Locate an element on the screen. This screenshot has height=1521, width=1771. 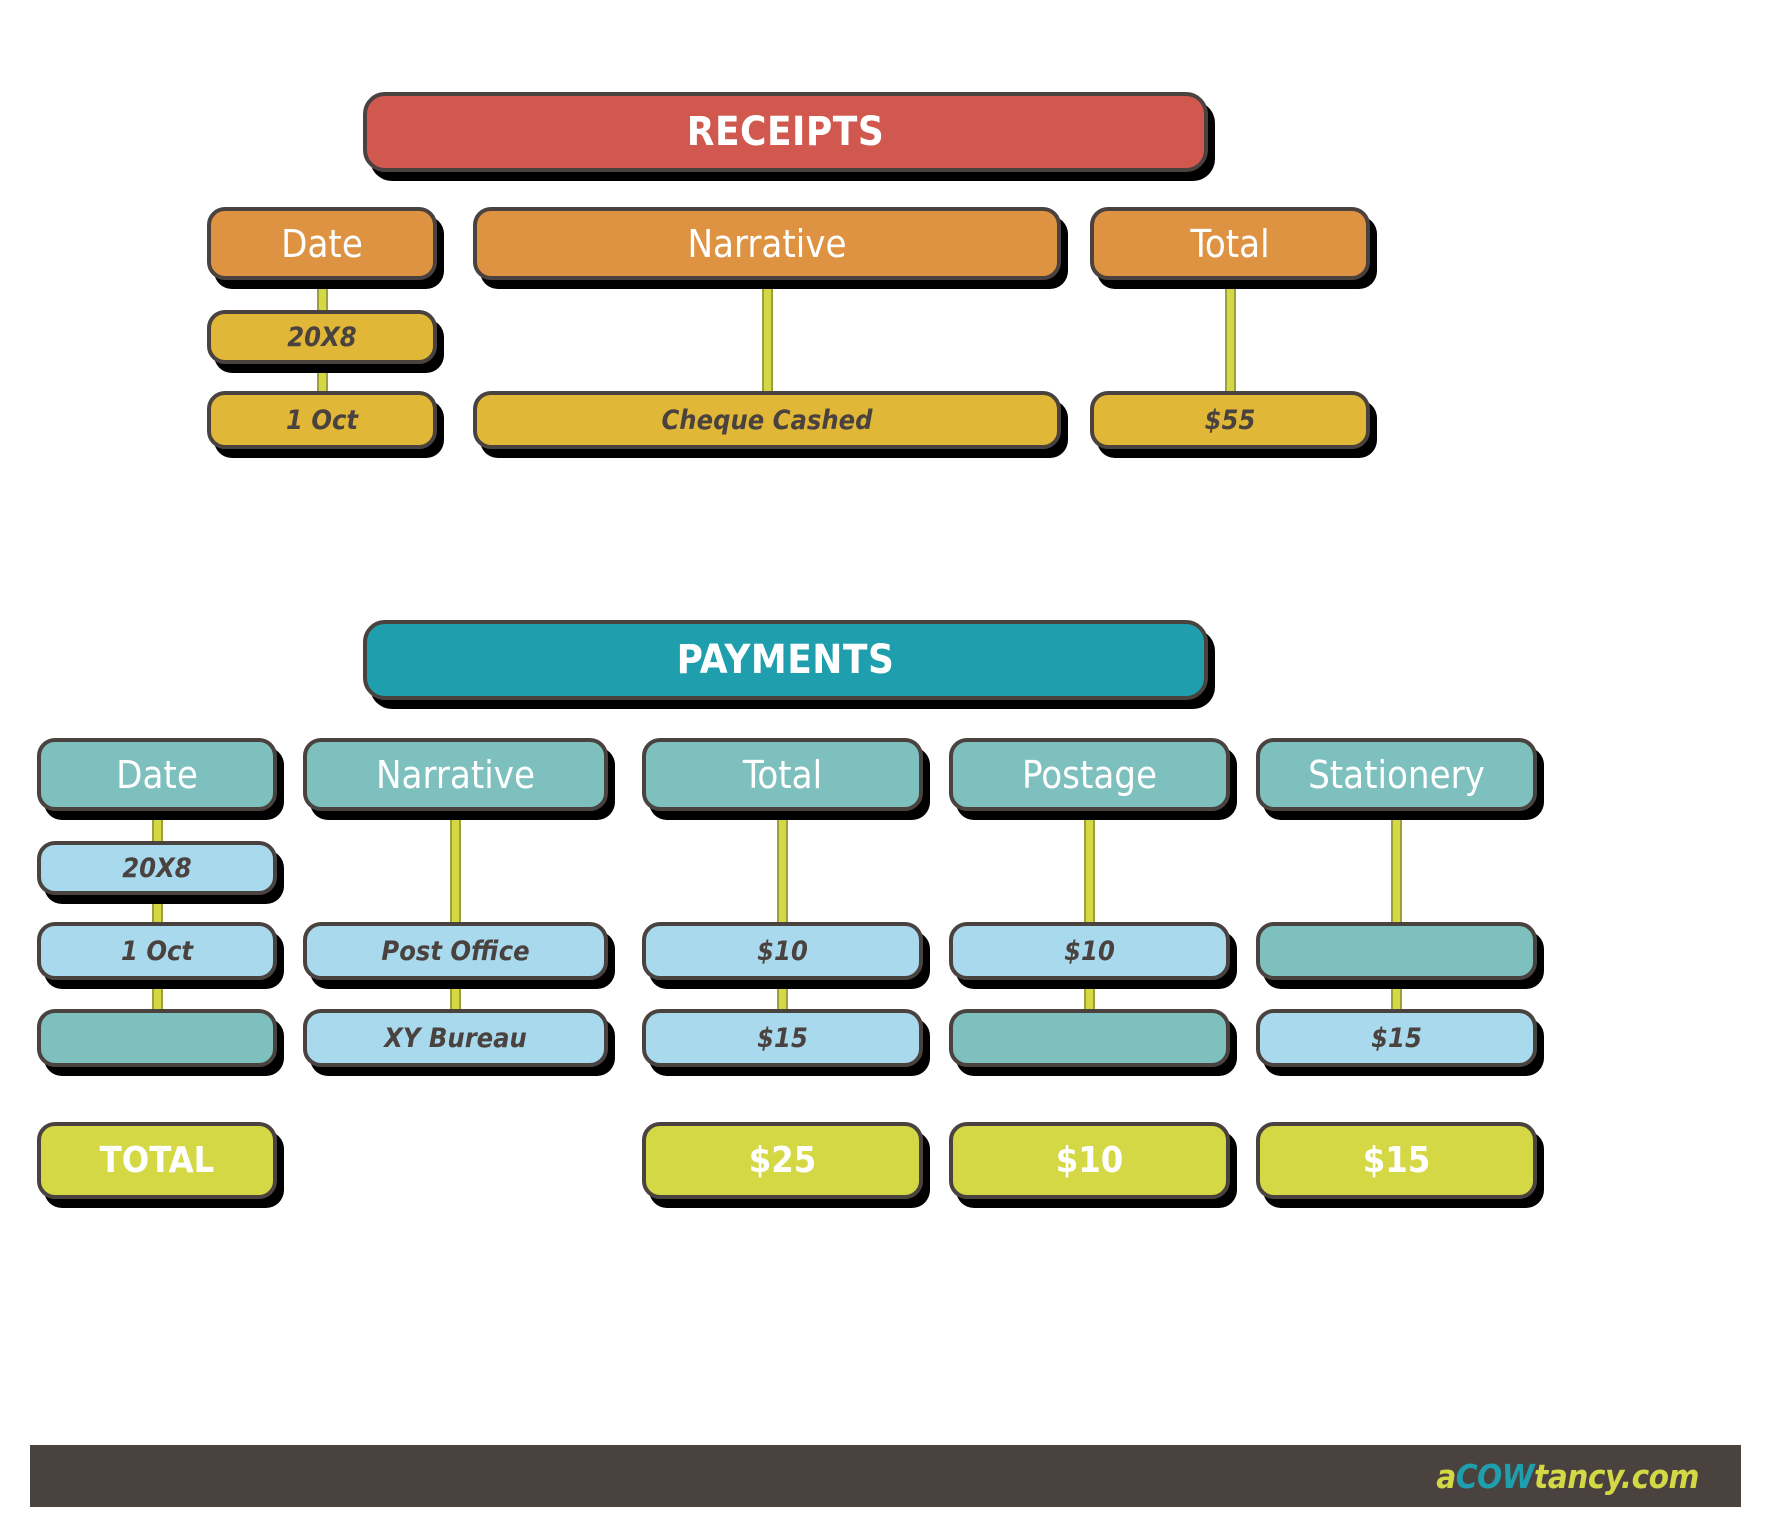
payments-cell-date-r2: 1 Oct is located at coordinates (157, 951).